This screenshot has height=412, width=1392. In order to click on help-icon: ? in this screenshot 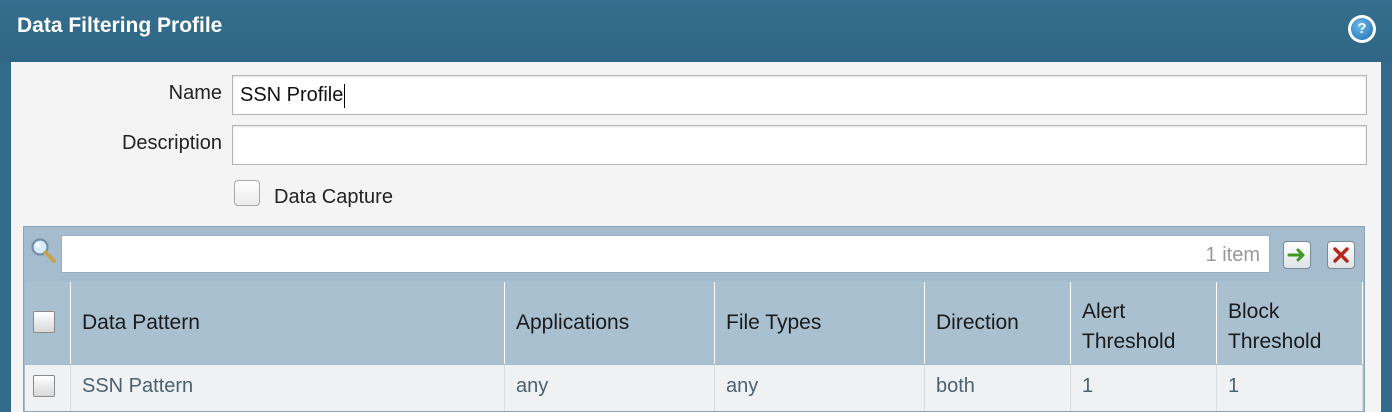, I will do `click(1362, 29)`.